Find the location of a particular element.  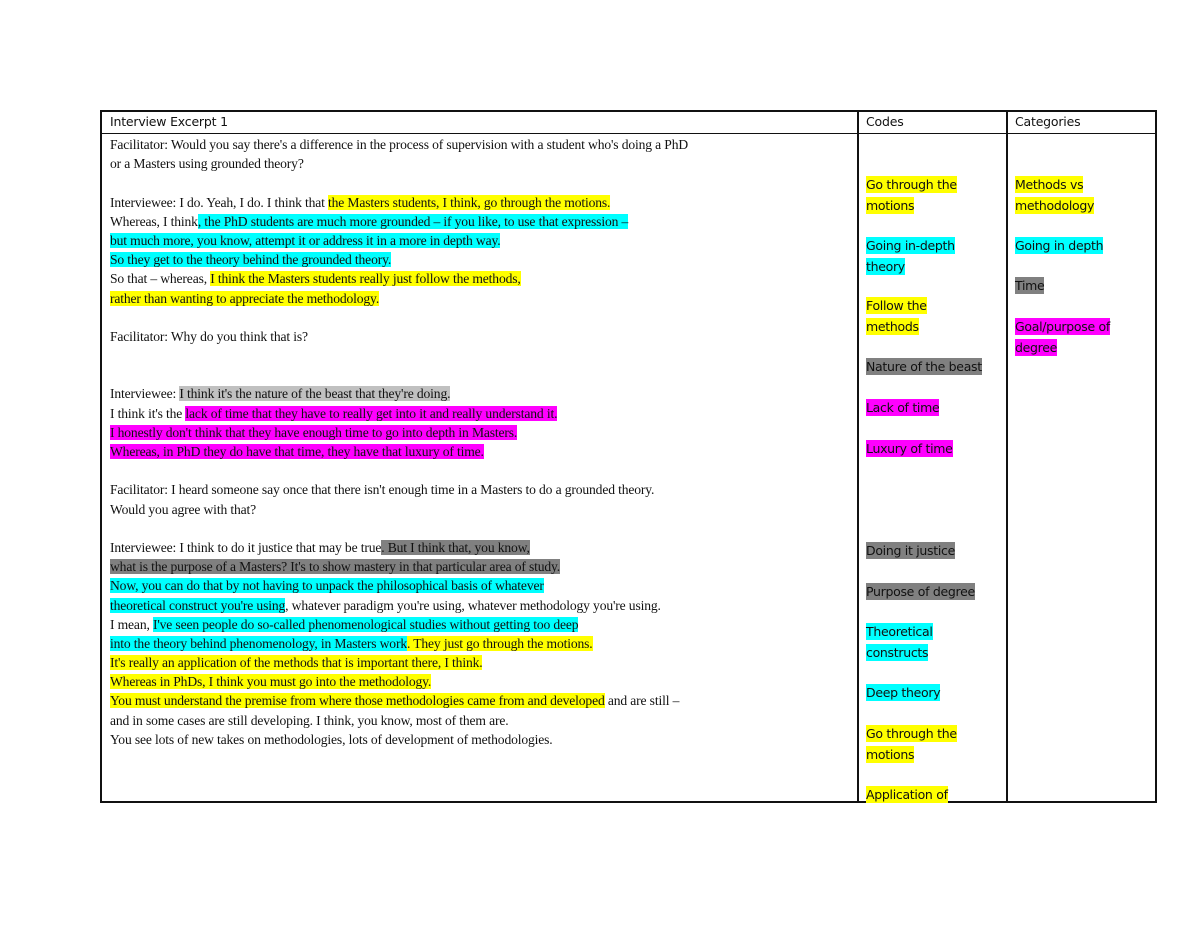

code-tag: Purpose of degree is located at coordinates (920, 592).